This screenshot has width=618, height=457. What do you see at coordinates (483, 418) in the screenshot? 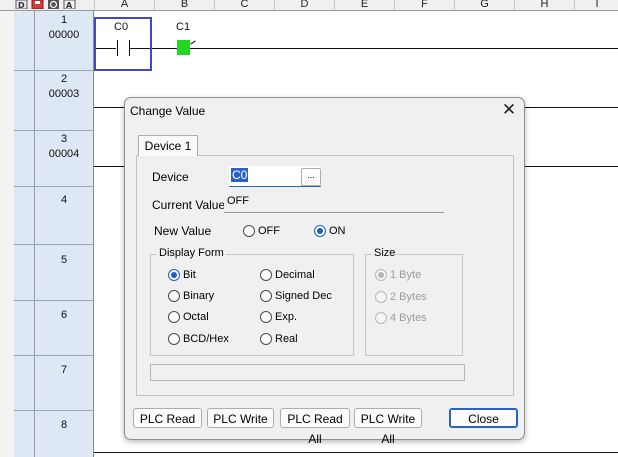
I see `close-button: Close` at bounding box center [483, 418].